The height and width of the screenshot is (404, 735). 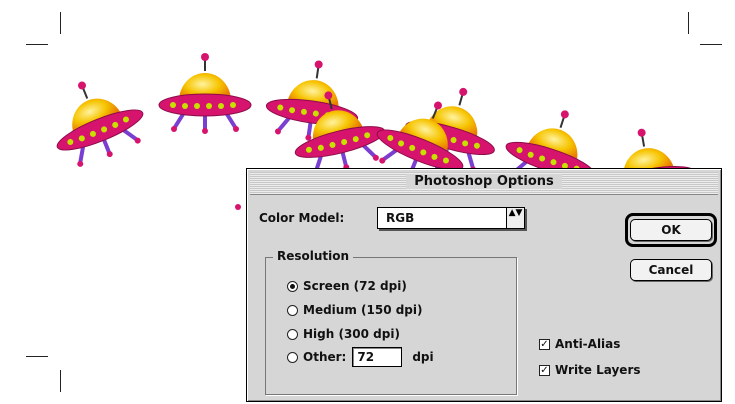 What do you see at coordinates (544, 370) in the screenshot?
I see `write-layers-checkbox: ✓` at bounding box center [544, 370].